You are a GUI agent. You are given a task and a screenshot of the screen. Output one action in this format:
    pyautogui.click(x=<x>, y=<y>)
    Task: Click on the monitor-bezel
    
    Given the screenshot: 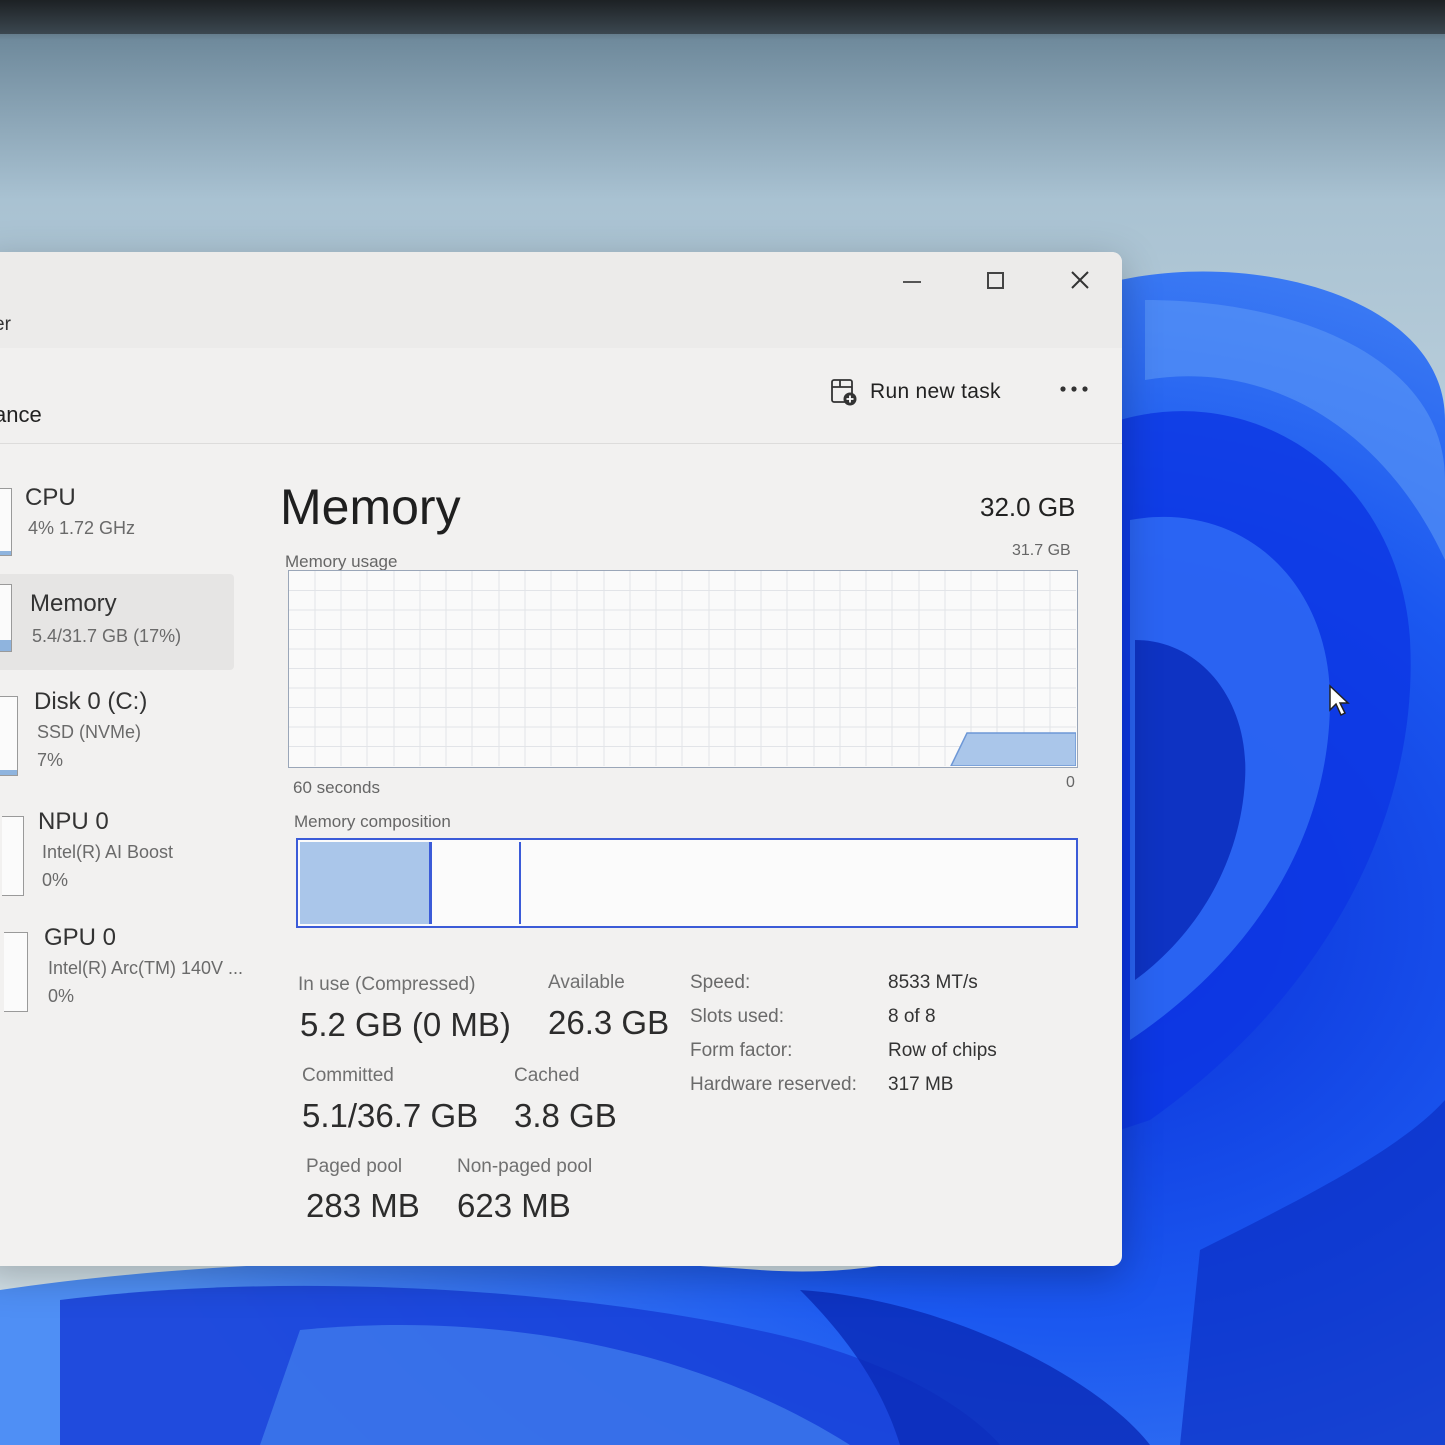 What is the action you would take?
    pyautogui.click(x=722, y=17)
    